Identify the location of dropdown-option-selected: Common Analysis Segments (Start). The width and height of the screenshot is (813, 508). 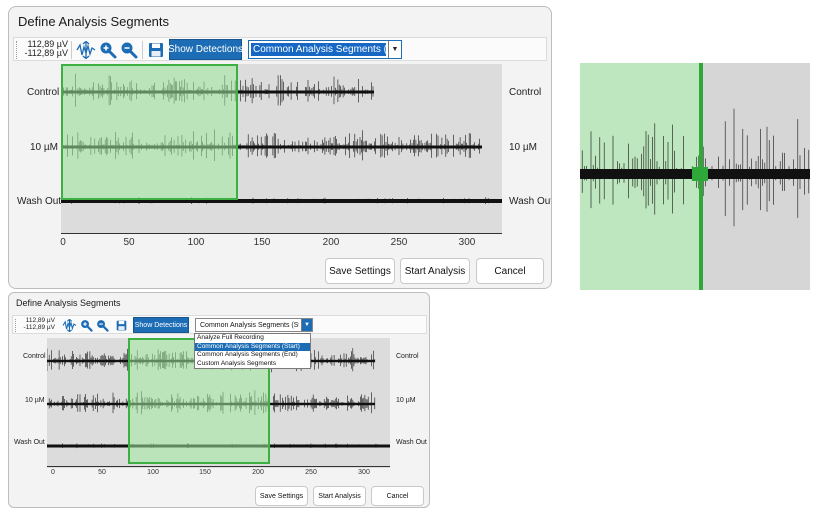
(252, 346).